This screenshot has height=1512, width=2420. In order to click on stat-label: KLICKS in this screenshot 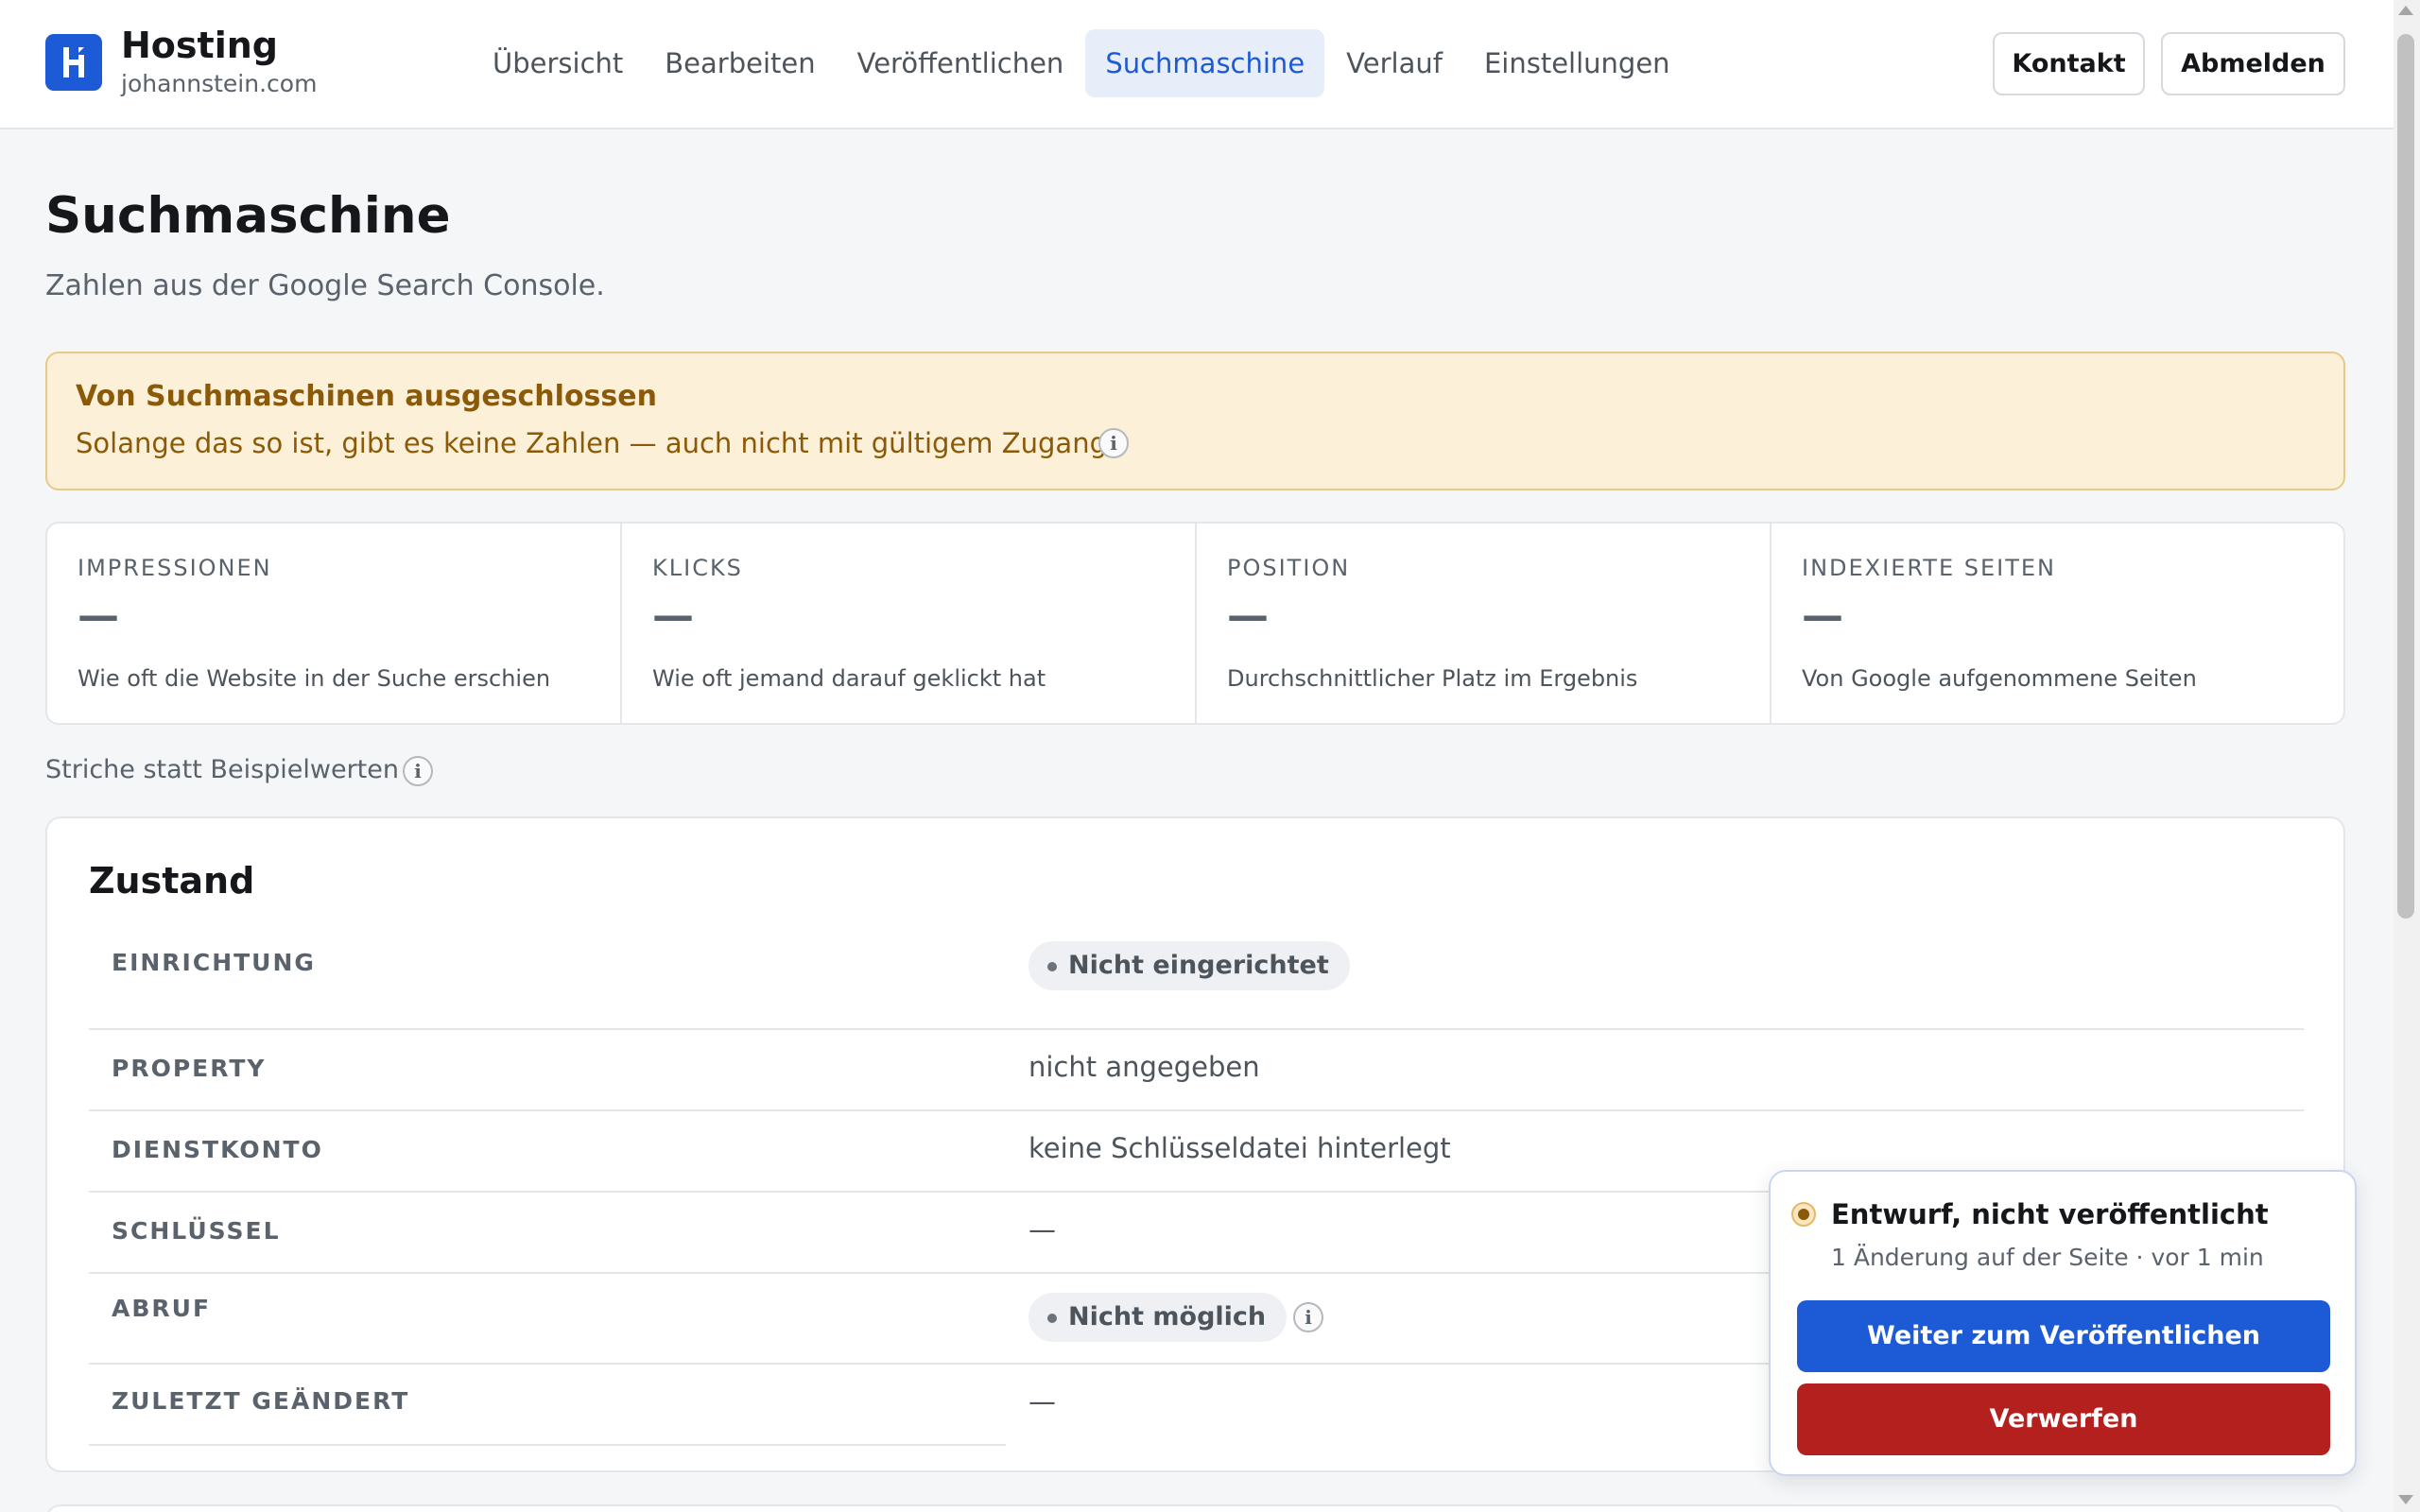, I will do `click(697, 568)`.